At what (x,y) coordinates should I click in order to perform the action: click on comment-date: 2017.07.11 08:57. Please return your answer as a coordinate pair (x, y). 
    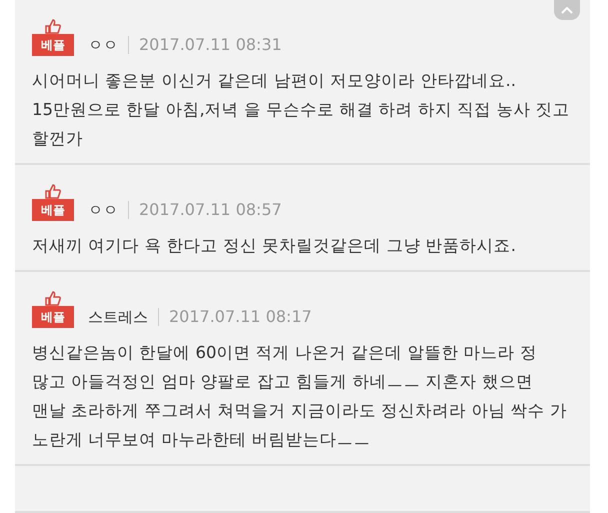
    Looking at the image, I should click on (210, 210).